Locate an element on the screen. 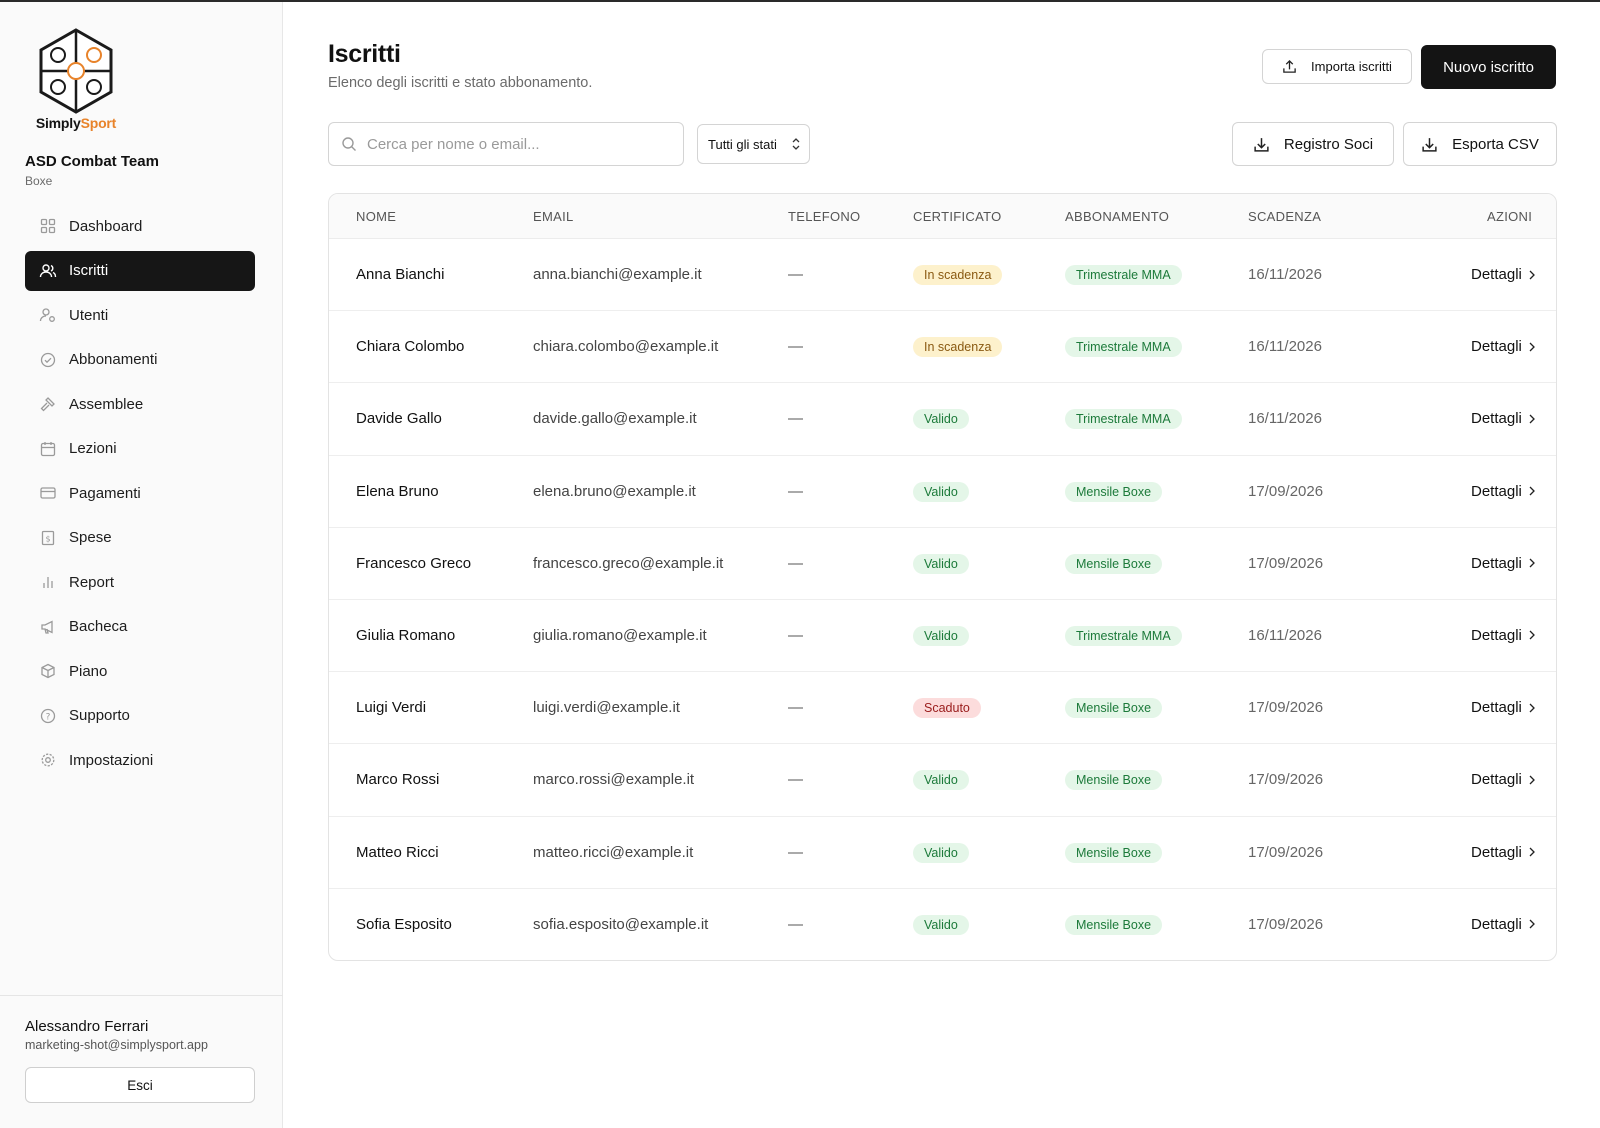 This screenshot has height=1128, width=1600. status-filter-select: Tutti gli stati is located at coordinates (753, 144).